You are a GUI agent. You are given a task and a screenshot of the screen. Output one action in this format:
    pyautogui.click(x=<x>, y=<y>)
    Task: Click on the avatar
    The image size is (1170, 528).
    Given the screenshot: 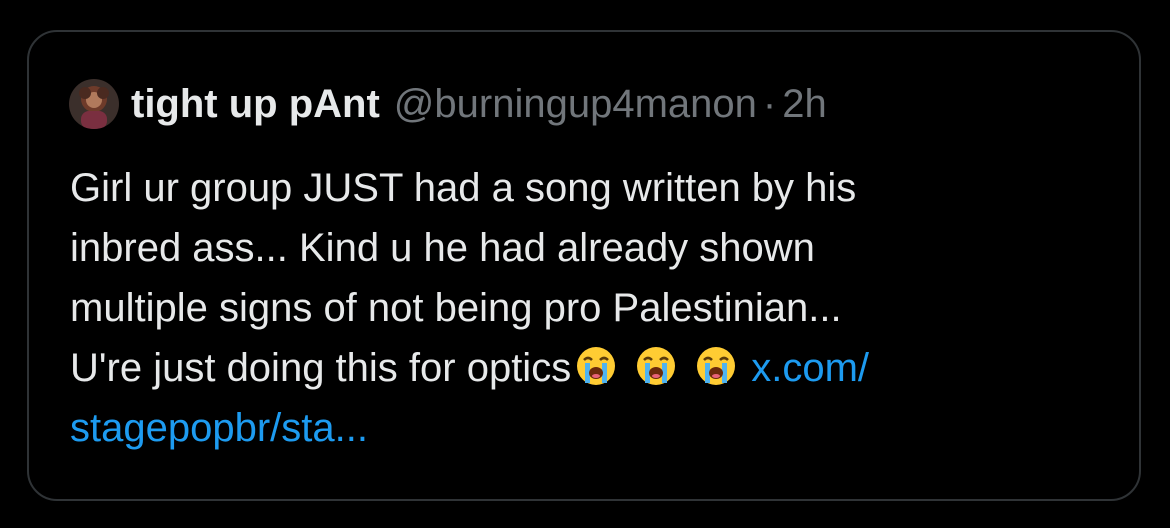 What is the action you would take?
    pyautogui.click(x=94, y=104)
    